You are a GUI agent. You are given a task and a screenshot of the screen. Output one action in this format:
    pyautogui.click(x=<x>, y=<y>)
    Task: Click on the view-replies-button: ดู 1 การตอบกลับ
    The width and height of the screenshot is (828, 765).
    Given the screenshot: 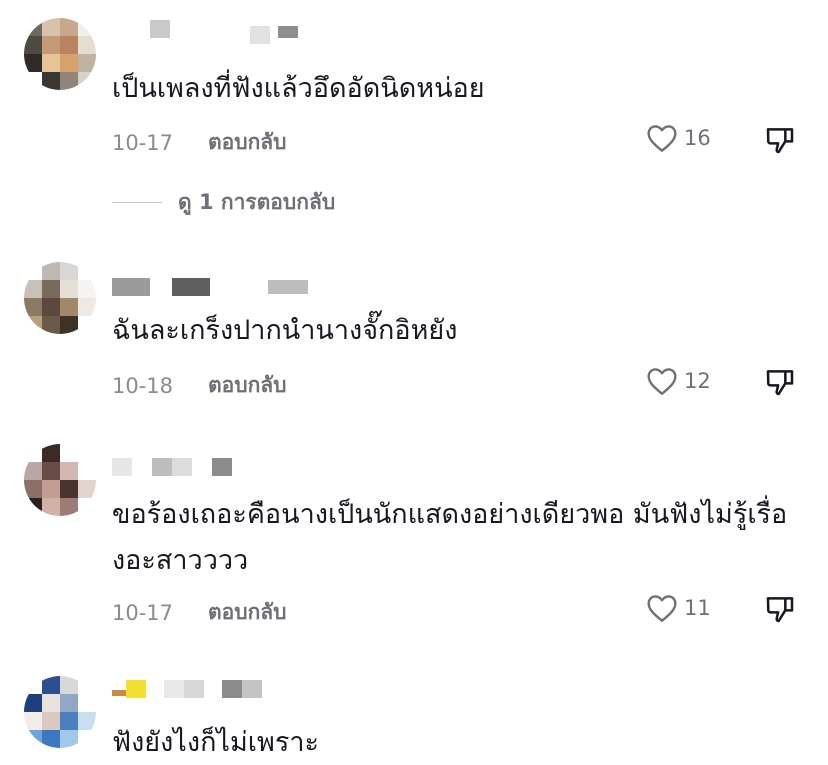 What is the action you would take?
    pyautogui.click(x=223, y=202)
    